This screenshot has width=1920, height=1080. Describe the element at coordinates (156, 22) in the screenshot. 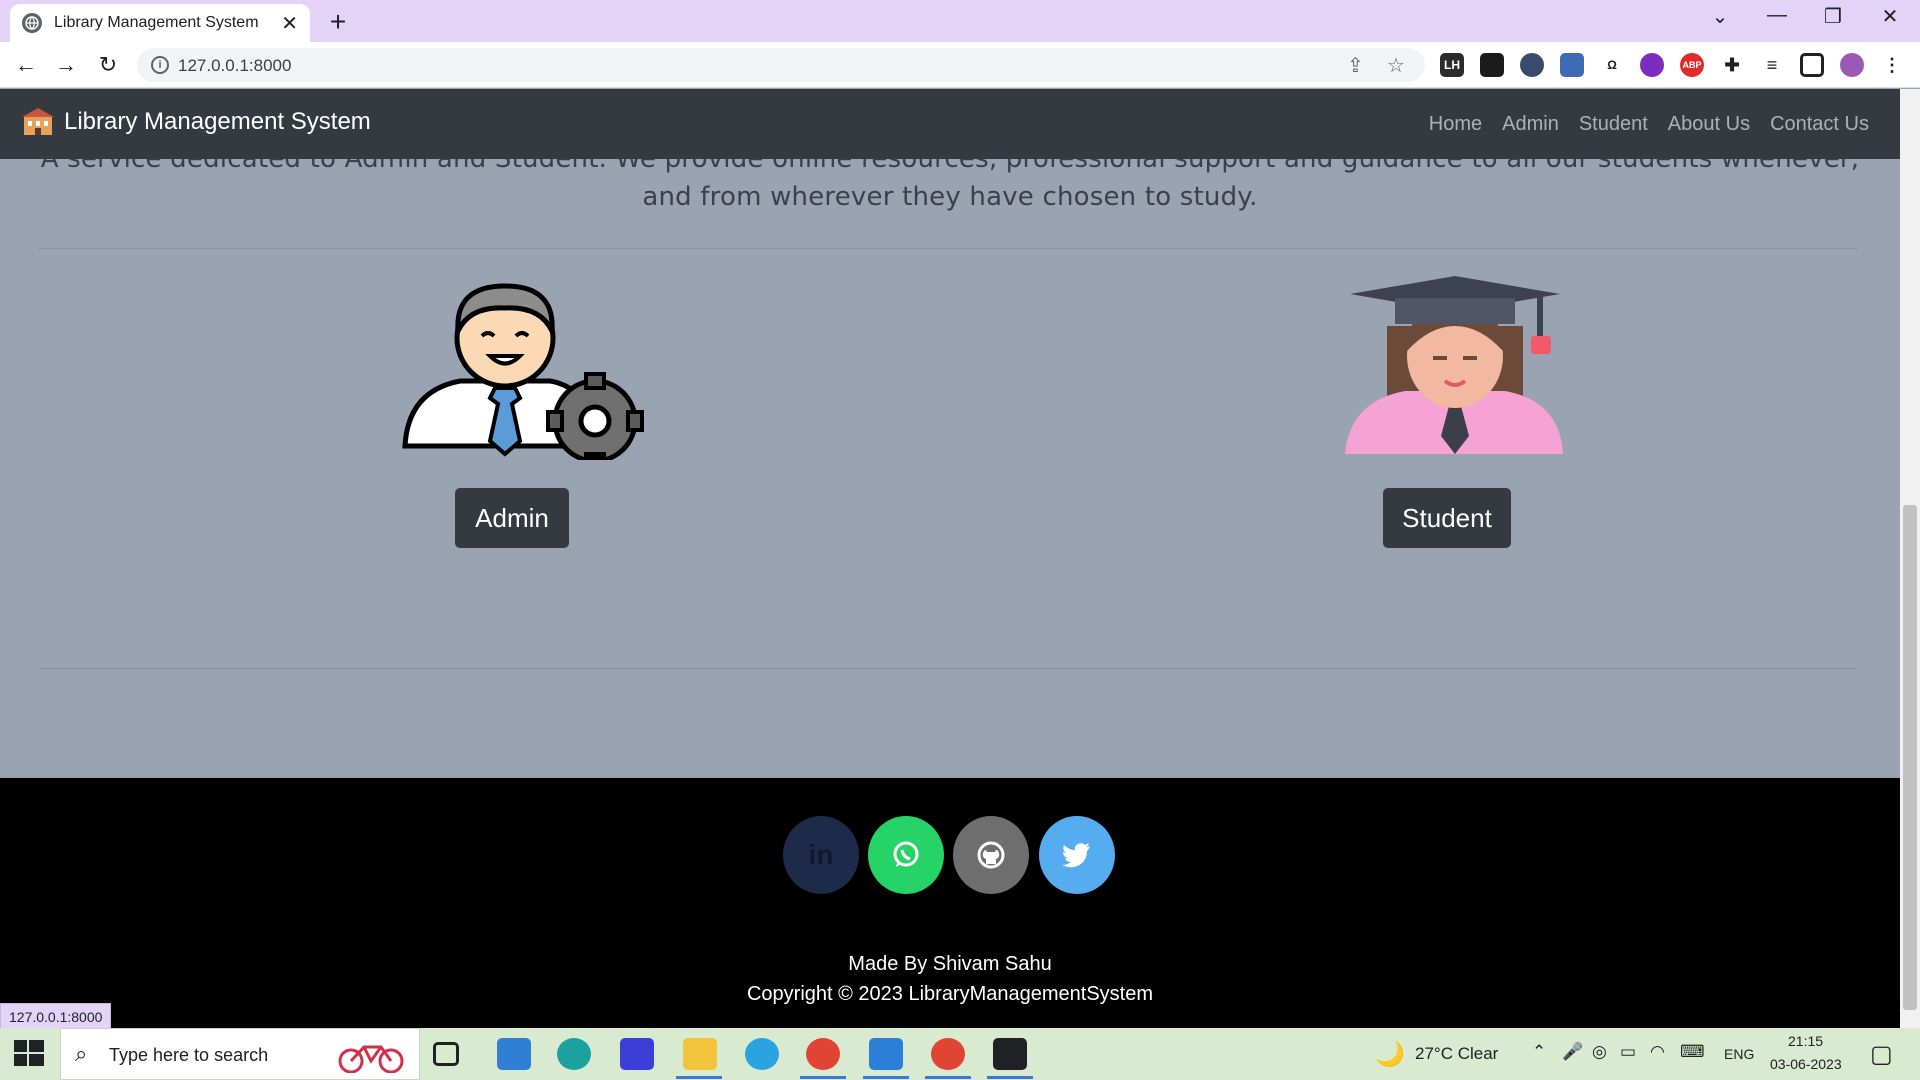

I see `tab-title: Library Management System` at that location.